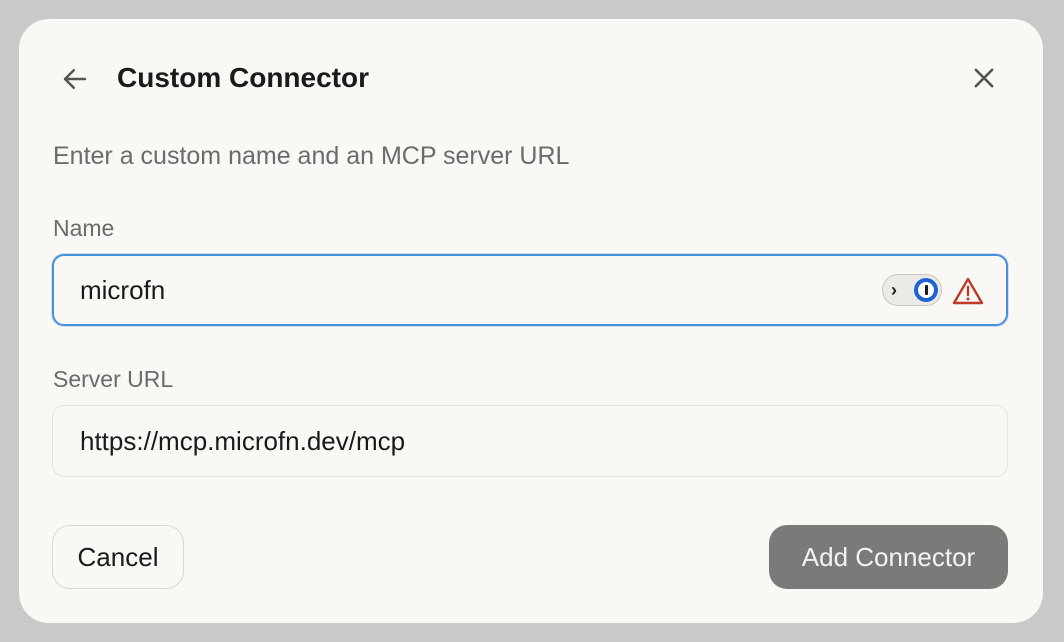 The height and width of the screenshot is (642, 1064). I want to click on dialog-title: Custom Connector, so click(243, 77).